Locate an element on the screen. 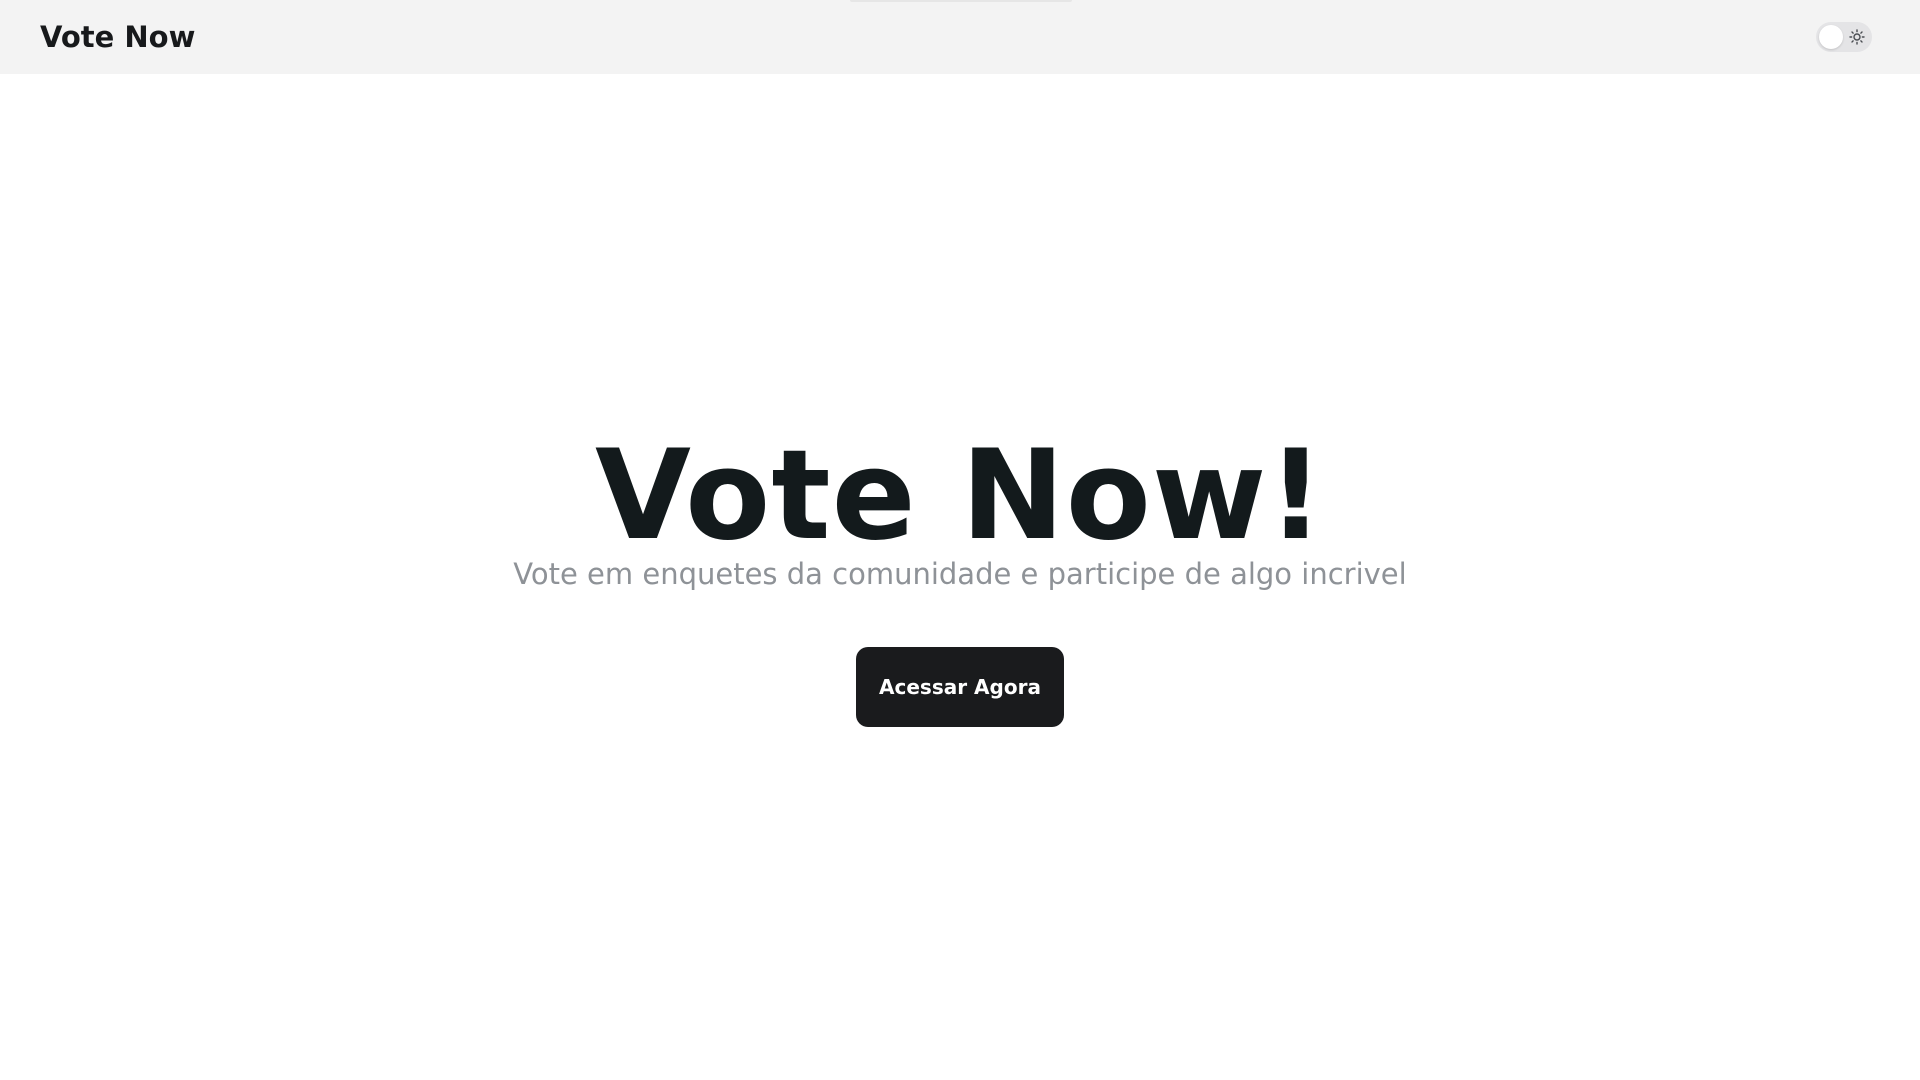 This screenshot has height=1080, width=1920. hero-title: Vote Now! is located at coordinates (960, 496).